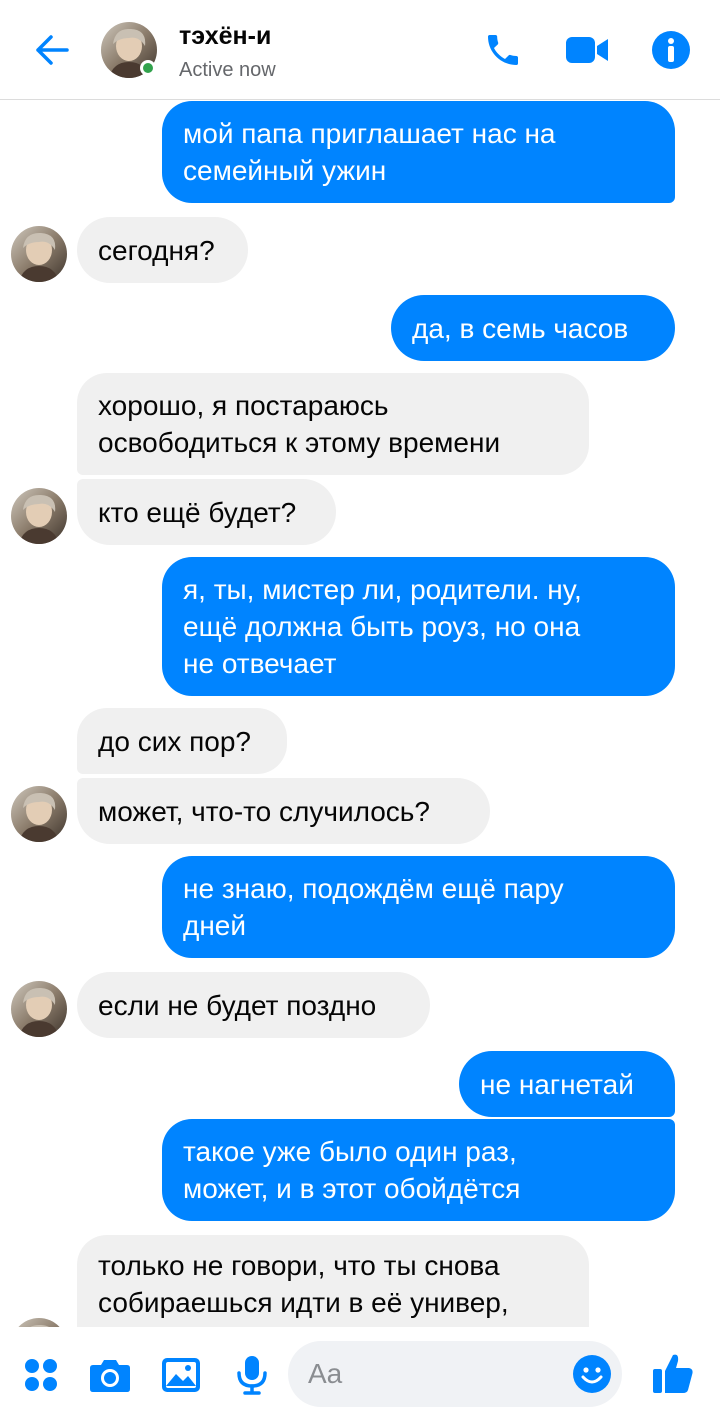 Image resolution: width=720 pixels, height=1424 pixels. I want to click on video-call-button, so click(587, 50).